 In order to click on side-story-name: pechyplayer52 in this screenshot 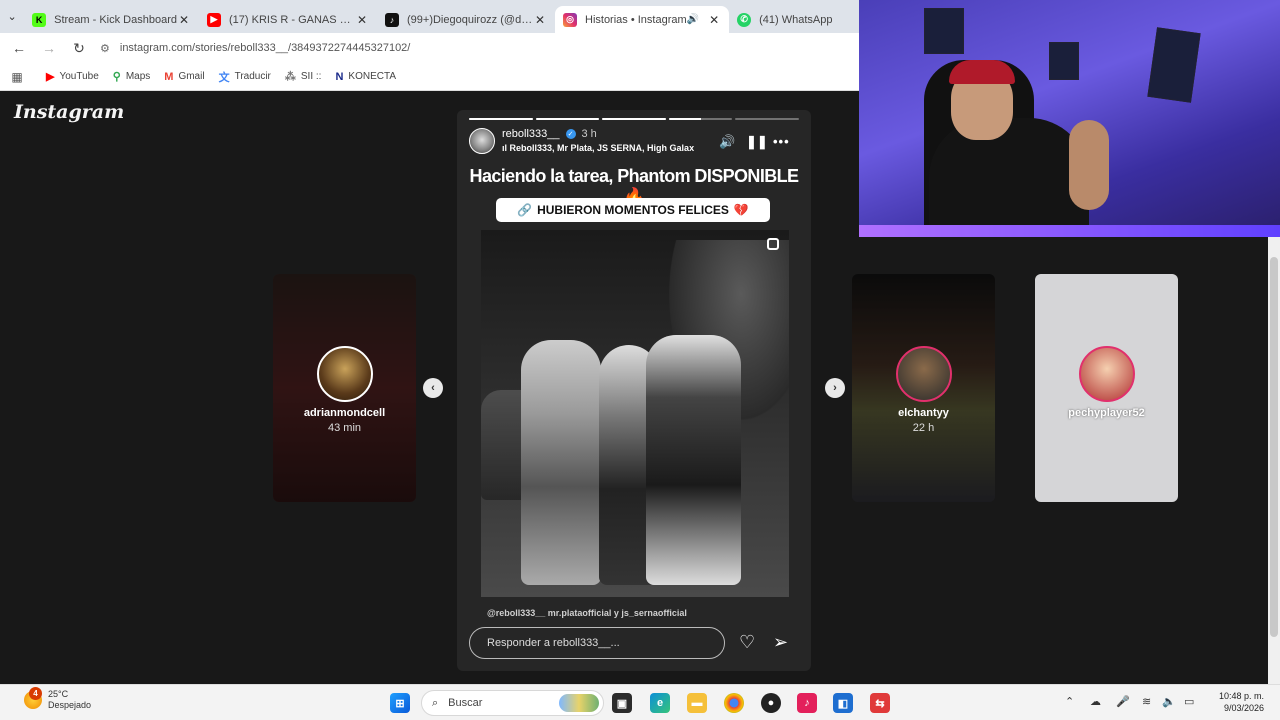, I will do `click(1106, 413)`.